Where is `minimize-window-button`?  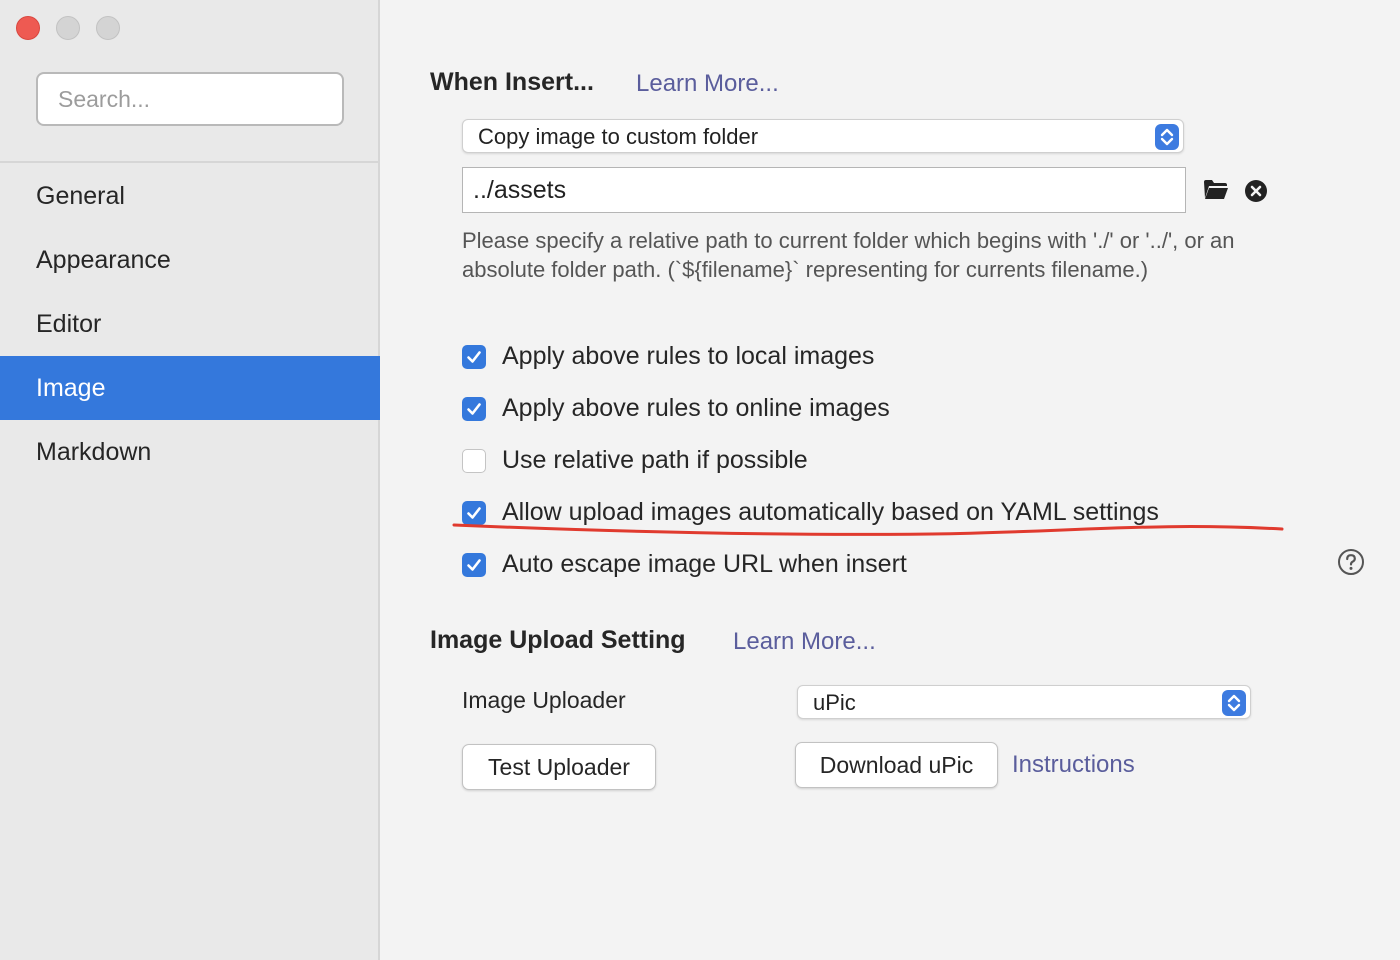
minimize-window-button is located at coordinates (68, 28).